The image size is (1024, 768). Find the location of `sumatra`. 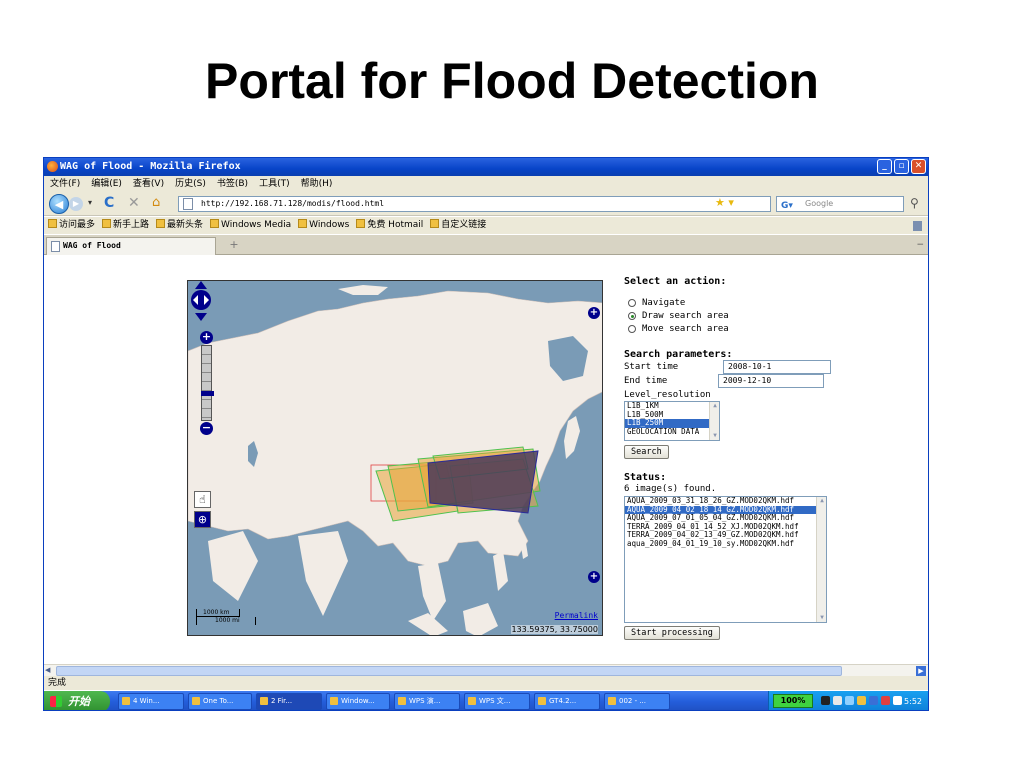

sumatra is located at coordinates (428, 624).